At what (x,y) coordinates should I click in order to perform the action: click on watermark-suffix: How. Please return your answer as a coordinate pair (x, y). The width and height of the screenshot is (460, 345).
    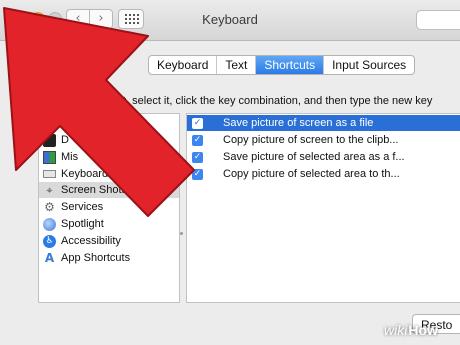
    Looking at the image, I should click on (423, 330).